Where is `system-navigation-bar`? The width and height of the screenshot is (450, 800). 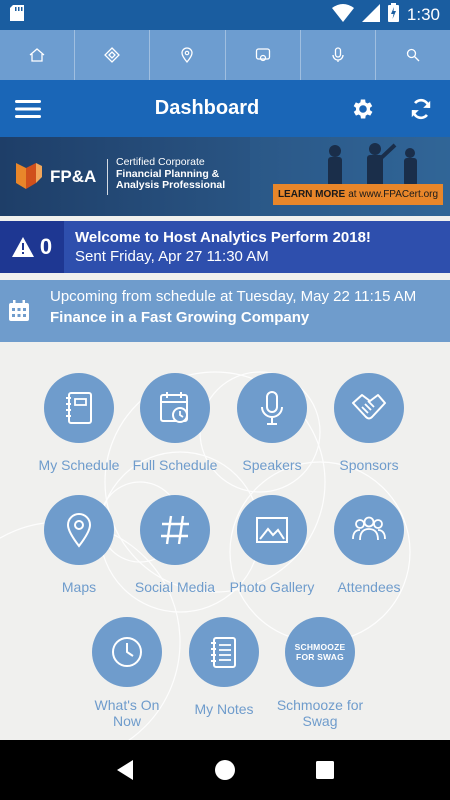
system-navigation-bar is located at coordinates (225, 770).